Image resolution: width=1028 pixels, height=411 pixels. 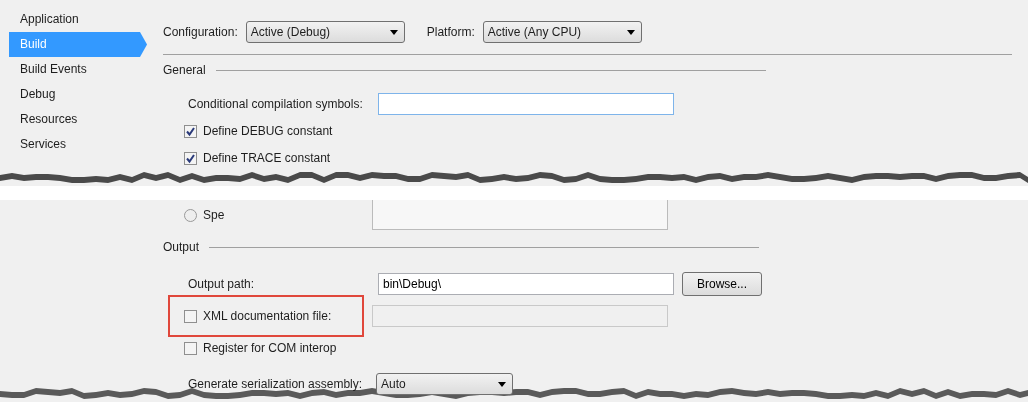 I want to click on dropdown-label: Platform:, so click(x=450, y=32).